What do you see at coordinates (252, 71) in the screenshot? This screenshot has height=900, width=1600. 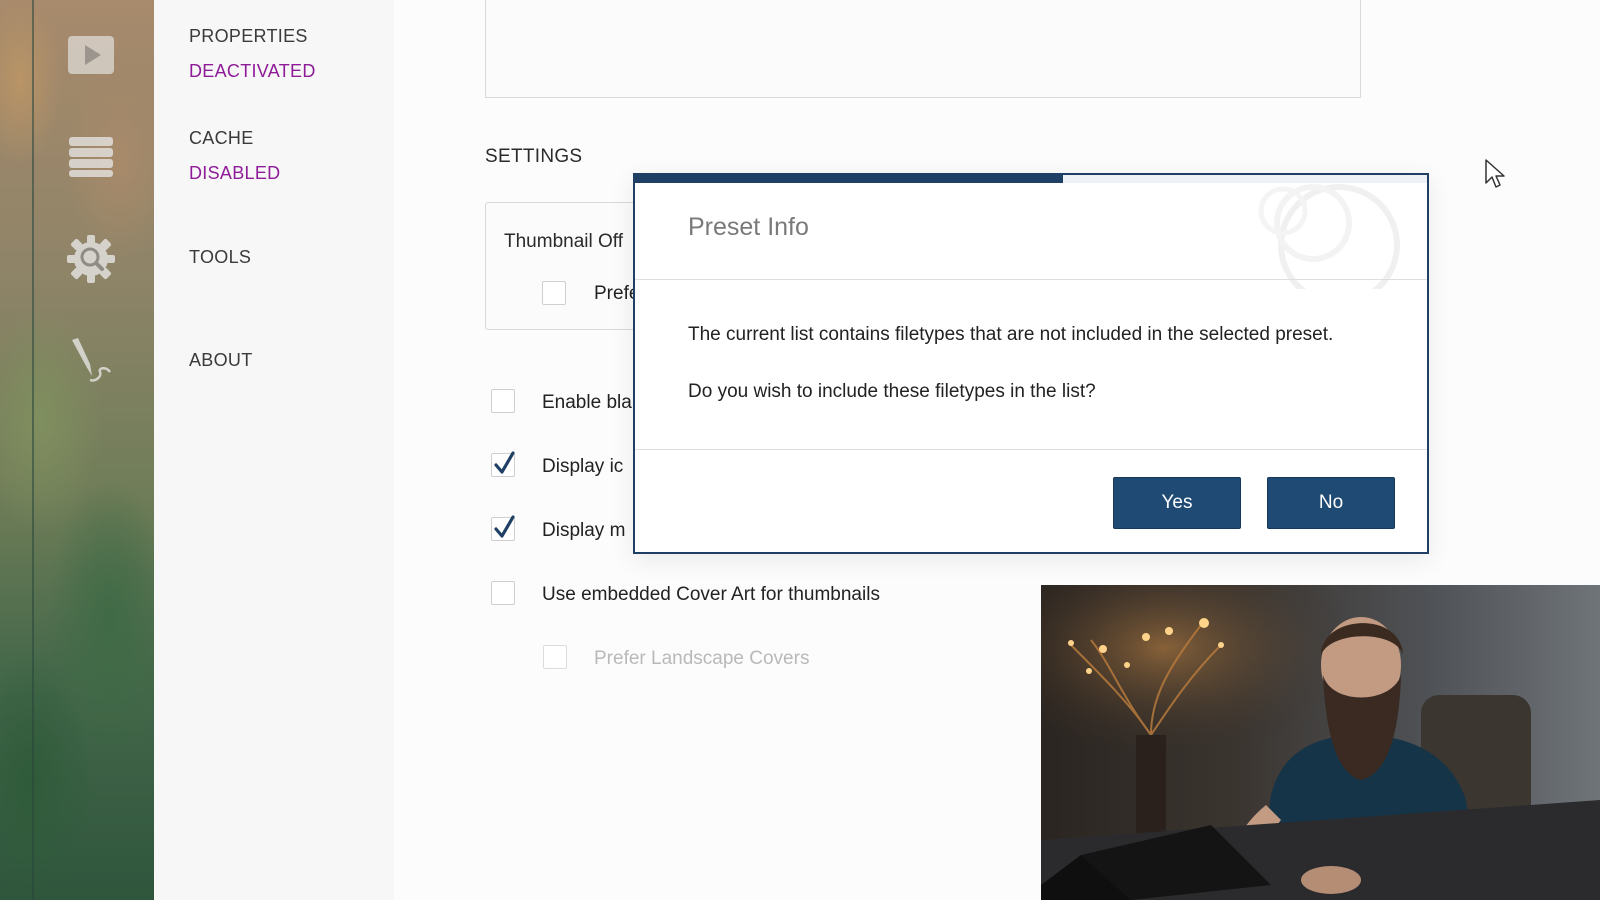 I see `properties-status: DEACTIVATED` at bounding box center [252, 71].